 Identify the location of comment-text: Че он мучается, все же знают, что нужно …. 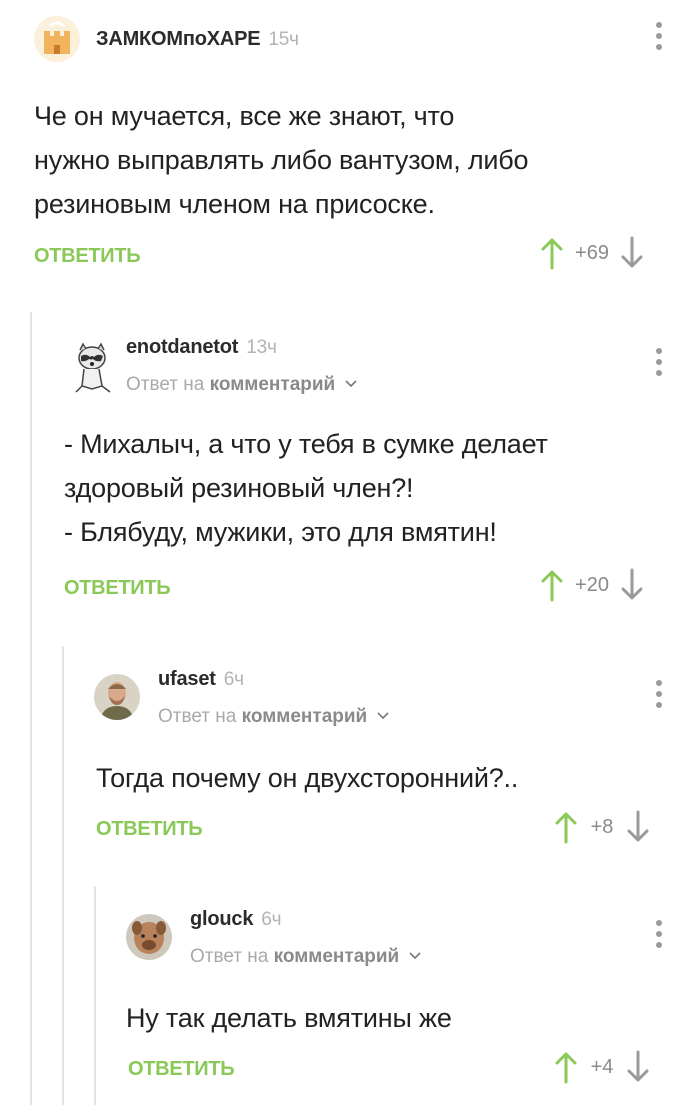
(281, 160).